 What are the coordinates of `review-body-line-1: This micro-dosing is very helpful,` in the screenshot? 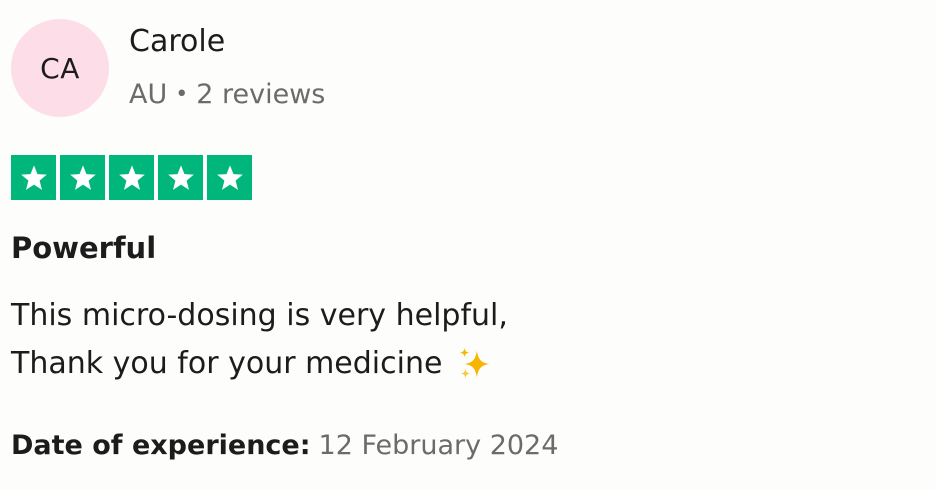 It's located at (259, 315).